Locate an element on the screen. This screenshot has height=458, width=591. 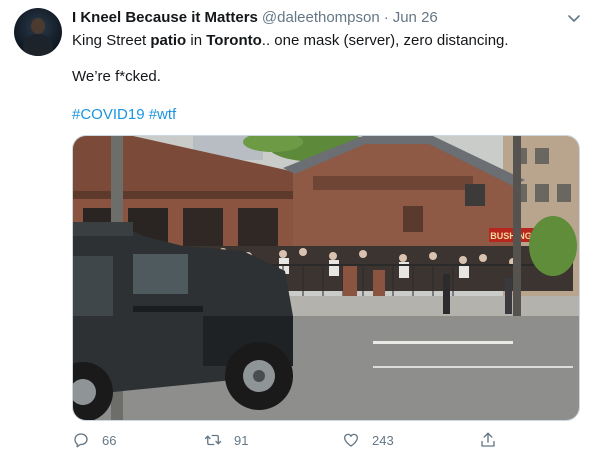
like-icon is located at coordinates (351, 440).